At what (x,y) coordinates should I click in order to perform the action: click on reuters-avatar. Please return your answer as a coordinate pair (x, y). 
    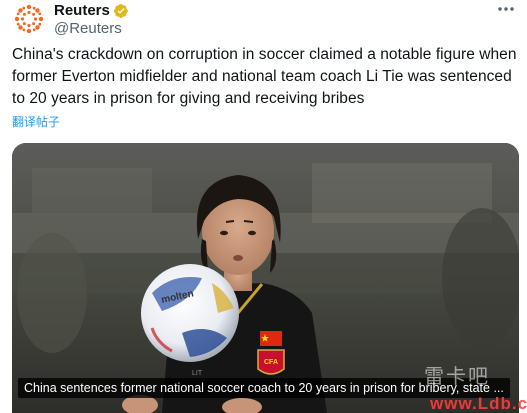
    Looking at the image, I should click on (29, 19).